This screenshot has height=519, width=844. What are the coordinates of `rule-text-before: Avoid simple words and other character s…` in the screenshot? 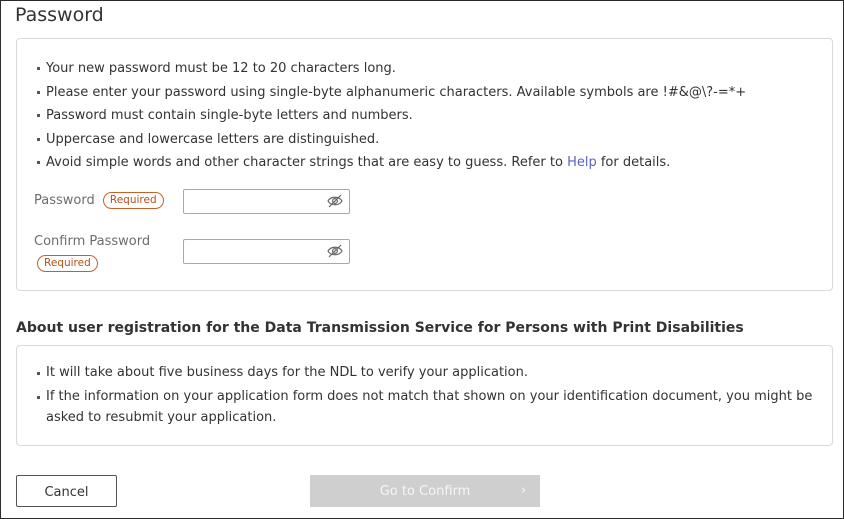 It's located at (307, 162).